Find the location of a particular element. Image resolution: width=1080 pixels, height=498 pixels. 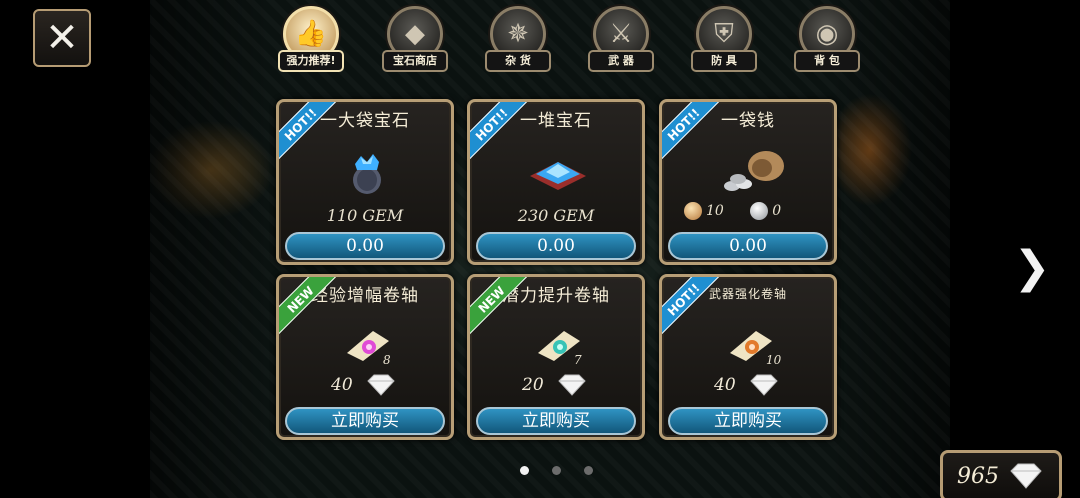

tab-misc: ✵ 杂 货 is located at coordinates (518, 40).